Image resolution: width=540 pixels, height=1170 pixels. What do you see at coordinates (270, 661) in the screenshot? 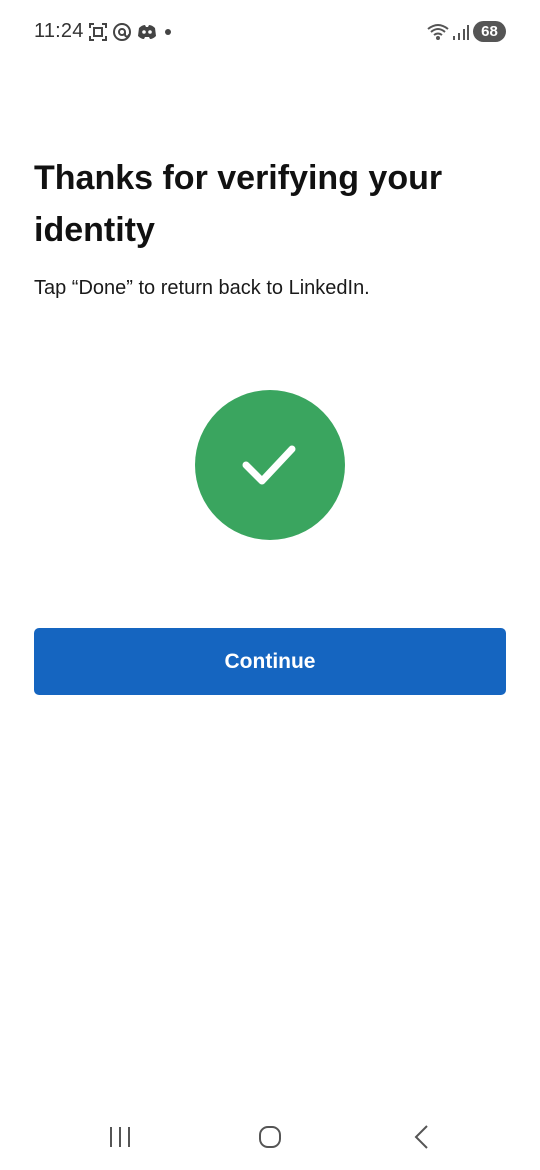
I see `continue-button: Continue` at bounding box center [270, 661].